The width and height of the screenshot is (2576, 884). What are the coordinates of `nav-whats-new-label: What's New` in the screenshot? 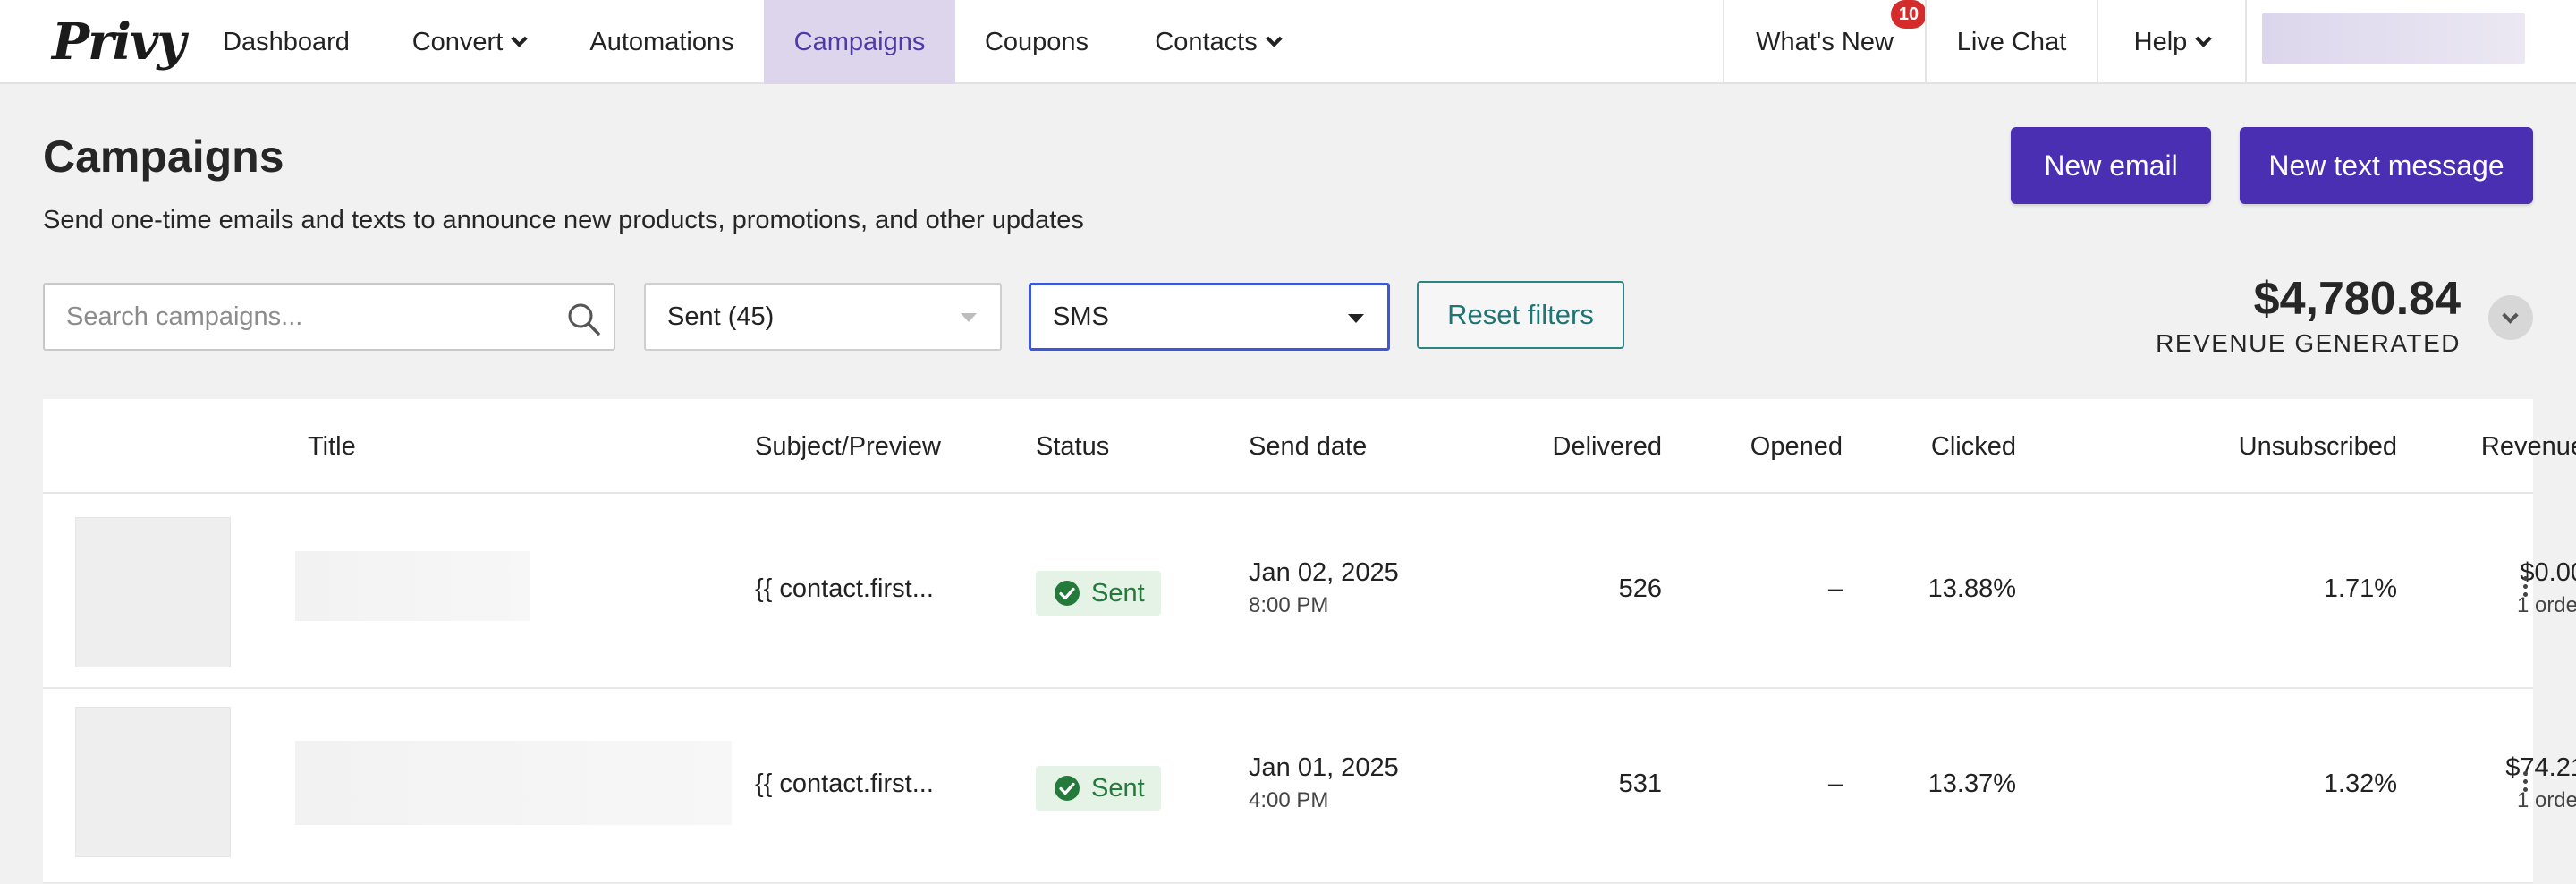 It's located at (1825, 41).